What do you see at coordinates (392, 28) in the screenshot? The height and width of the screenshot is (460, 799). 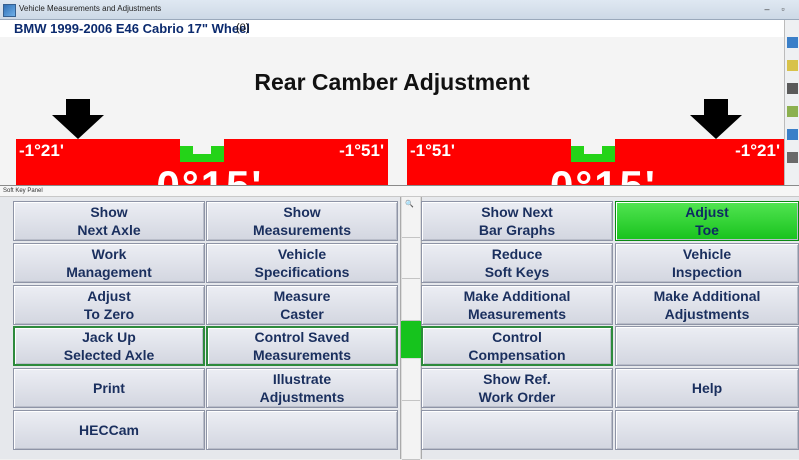 I see `vehicle-header: BMW 1999-2006 E46 Cabrio 17" Wheel (0)` at bounding box center [392, 28].